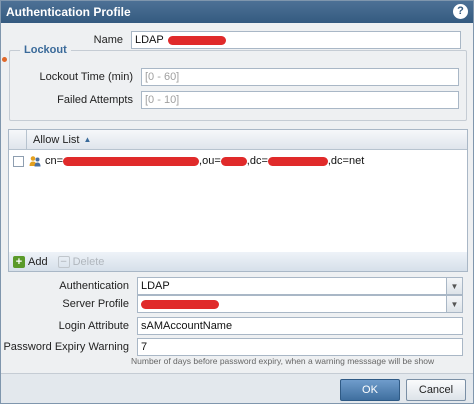  I want to click on sort-ascending-icon: ▲, so click(87, 139).